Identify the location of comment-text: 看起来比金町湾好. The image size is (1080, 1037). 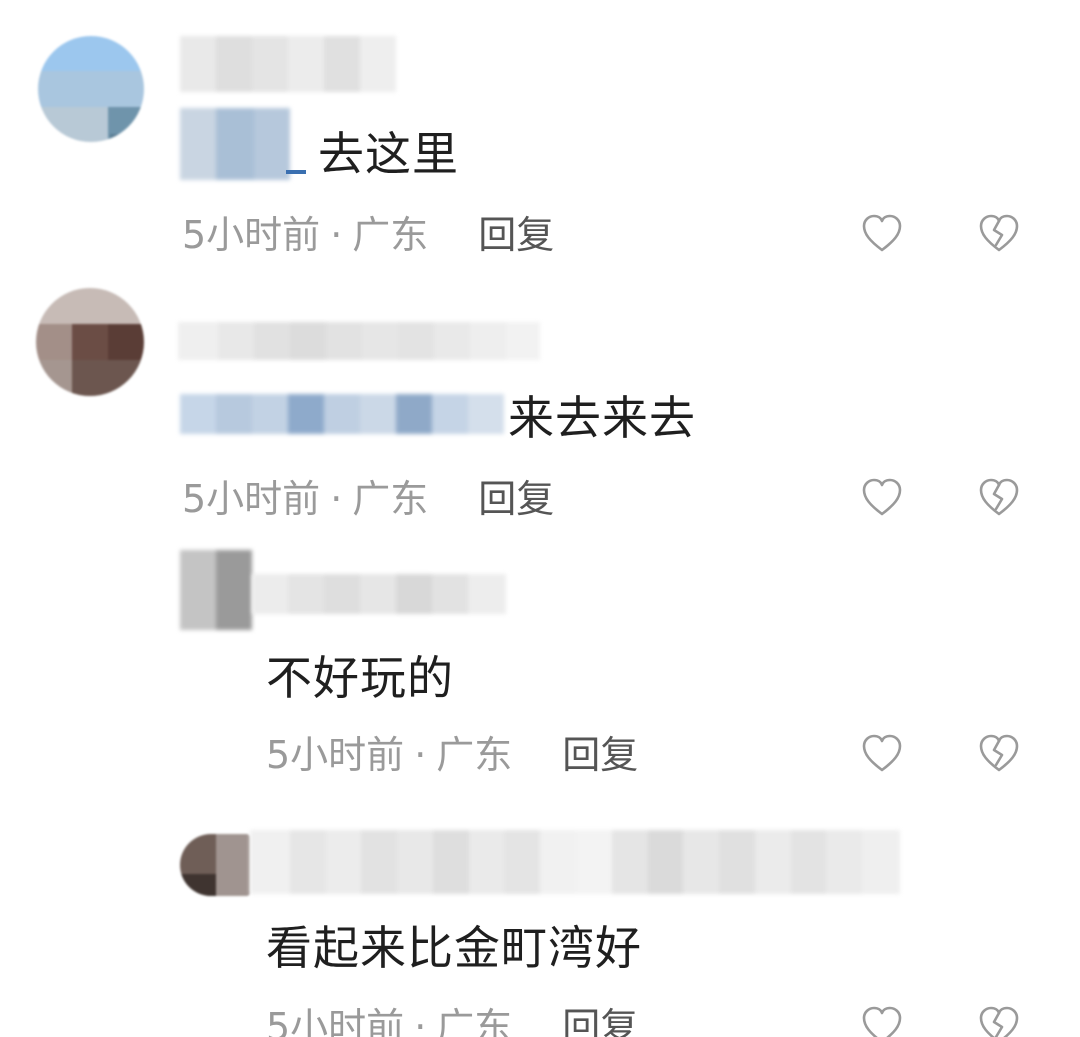
(454, 948).